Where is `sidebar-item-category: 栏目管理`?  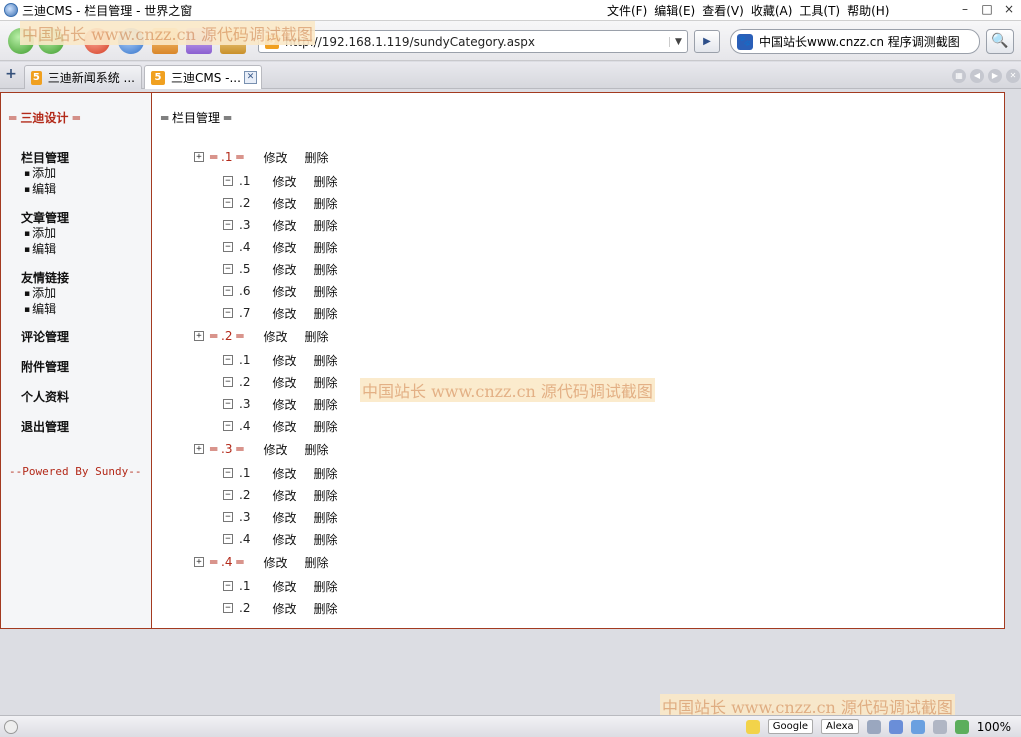 sidebar-item-category: 栏目管理 is located at coordinates (45, 158).